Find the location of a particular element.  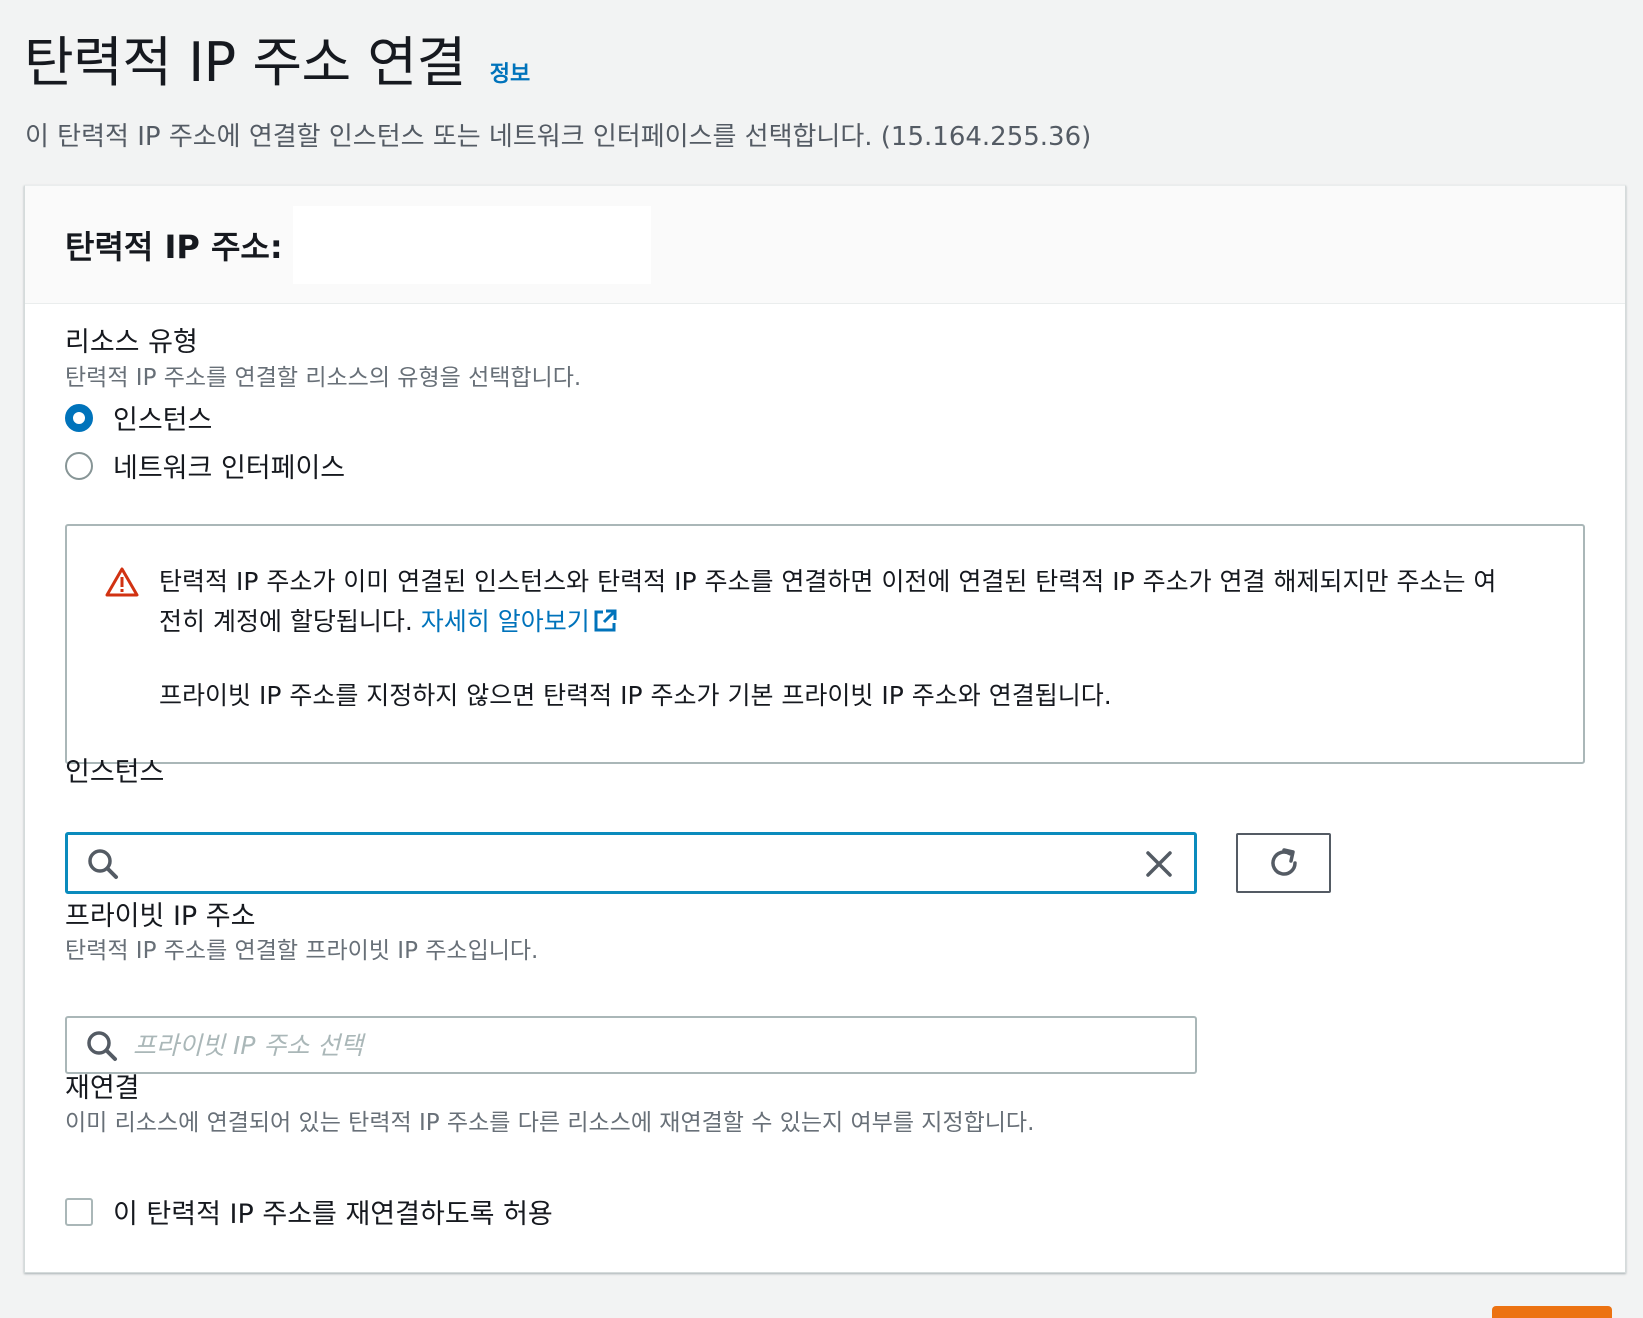

radio-instance-label: 인스턴스 is located at coordinates (163, 420).